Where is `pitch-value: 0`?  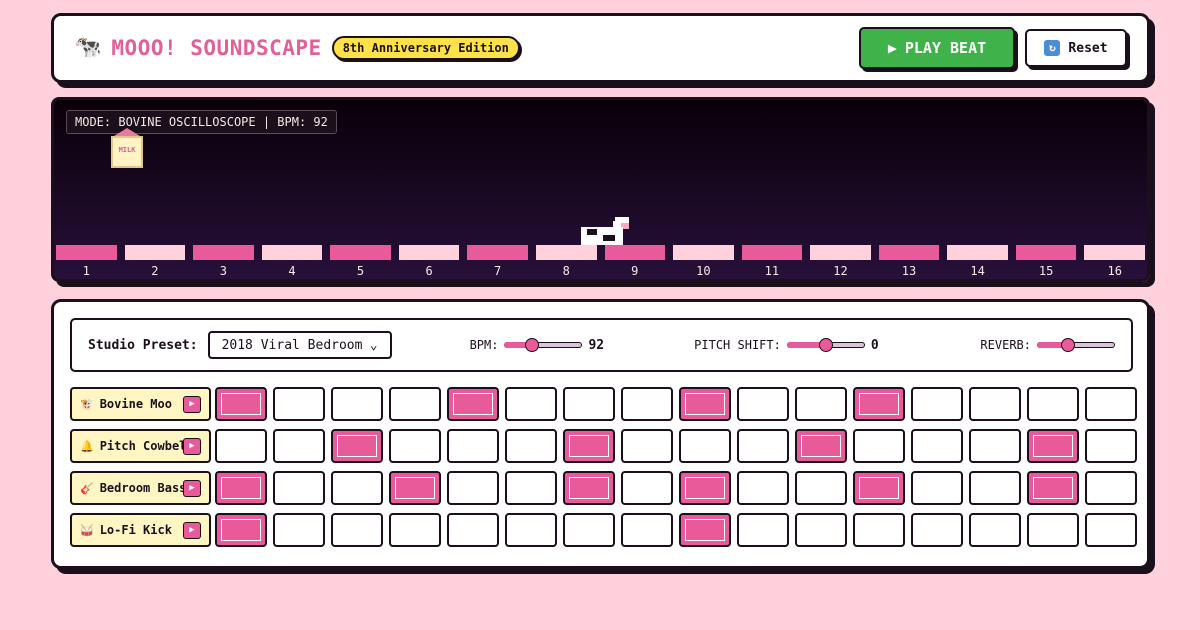
pitch-value: 0 is located at coordinates (874, 345).